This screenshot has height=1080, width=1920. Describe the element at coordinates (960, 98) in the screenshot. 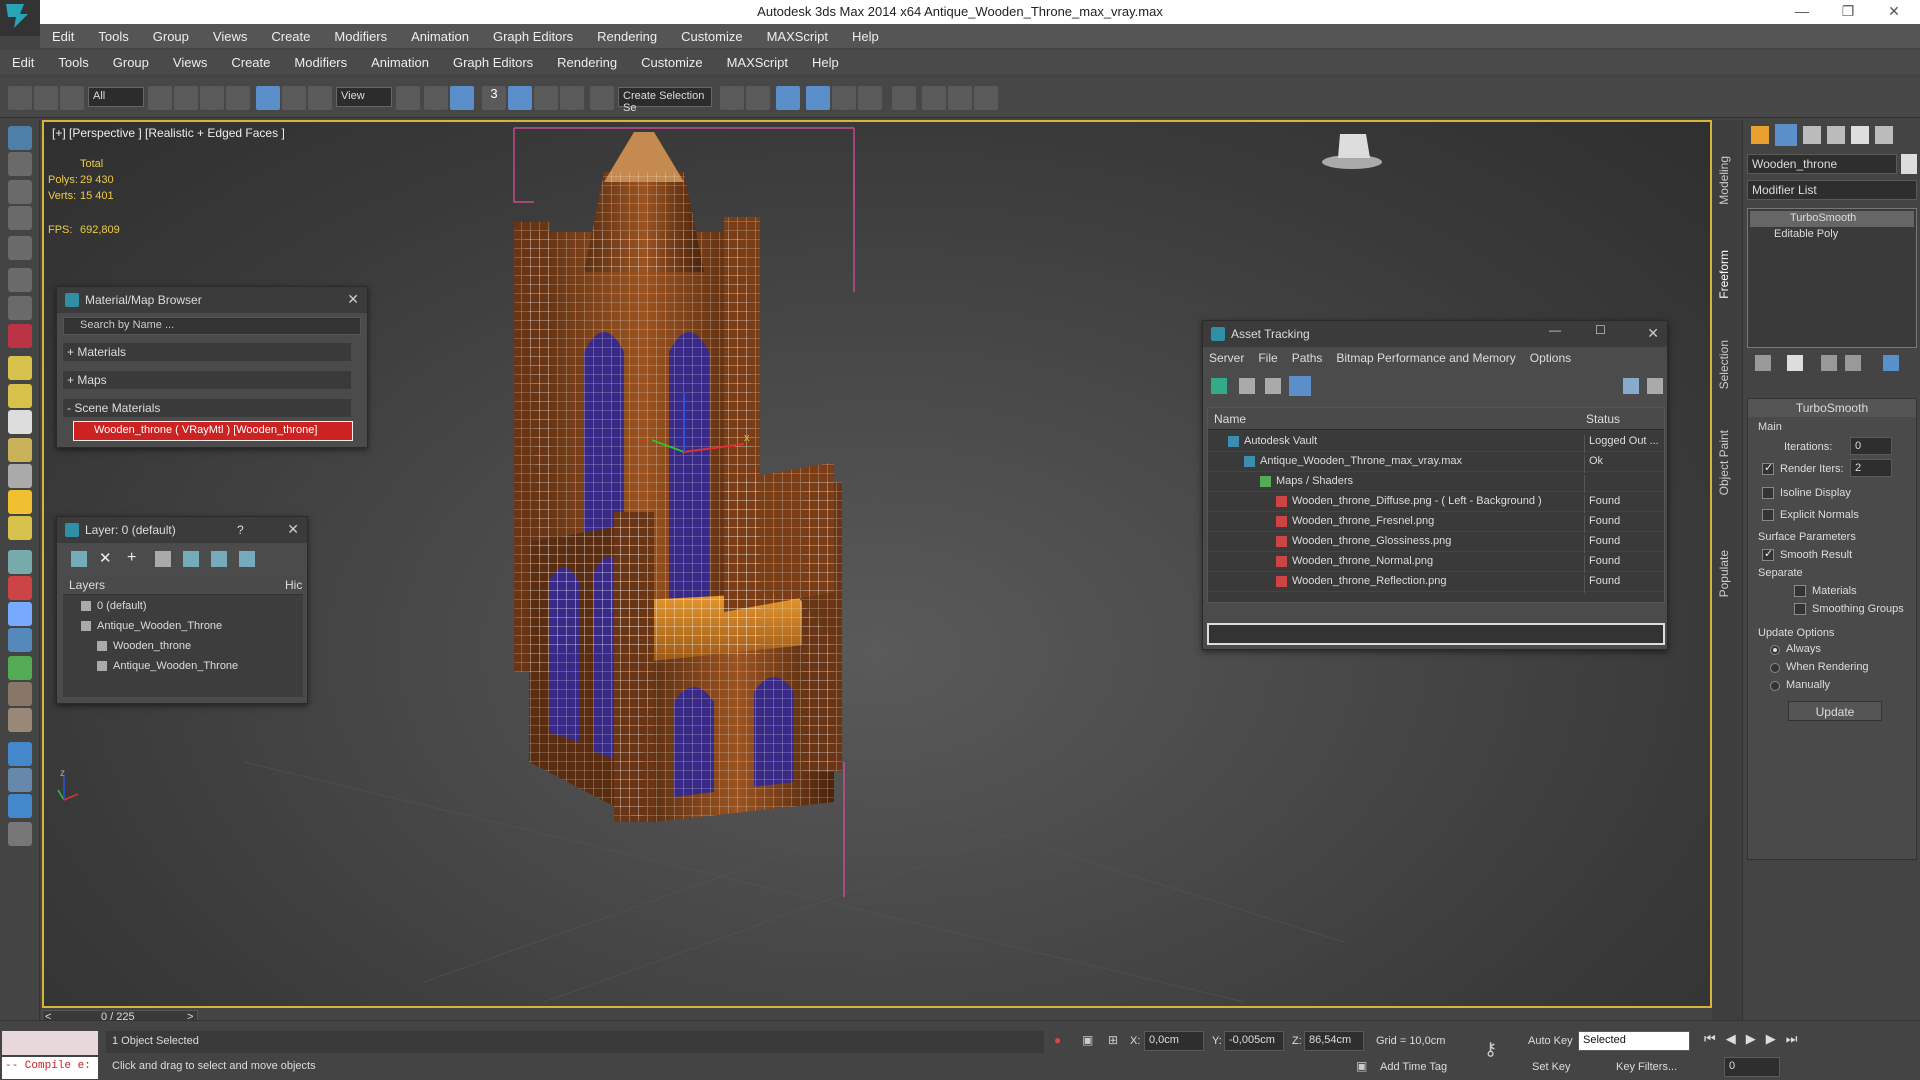

I see `render-frame-icon` at that location.